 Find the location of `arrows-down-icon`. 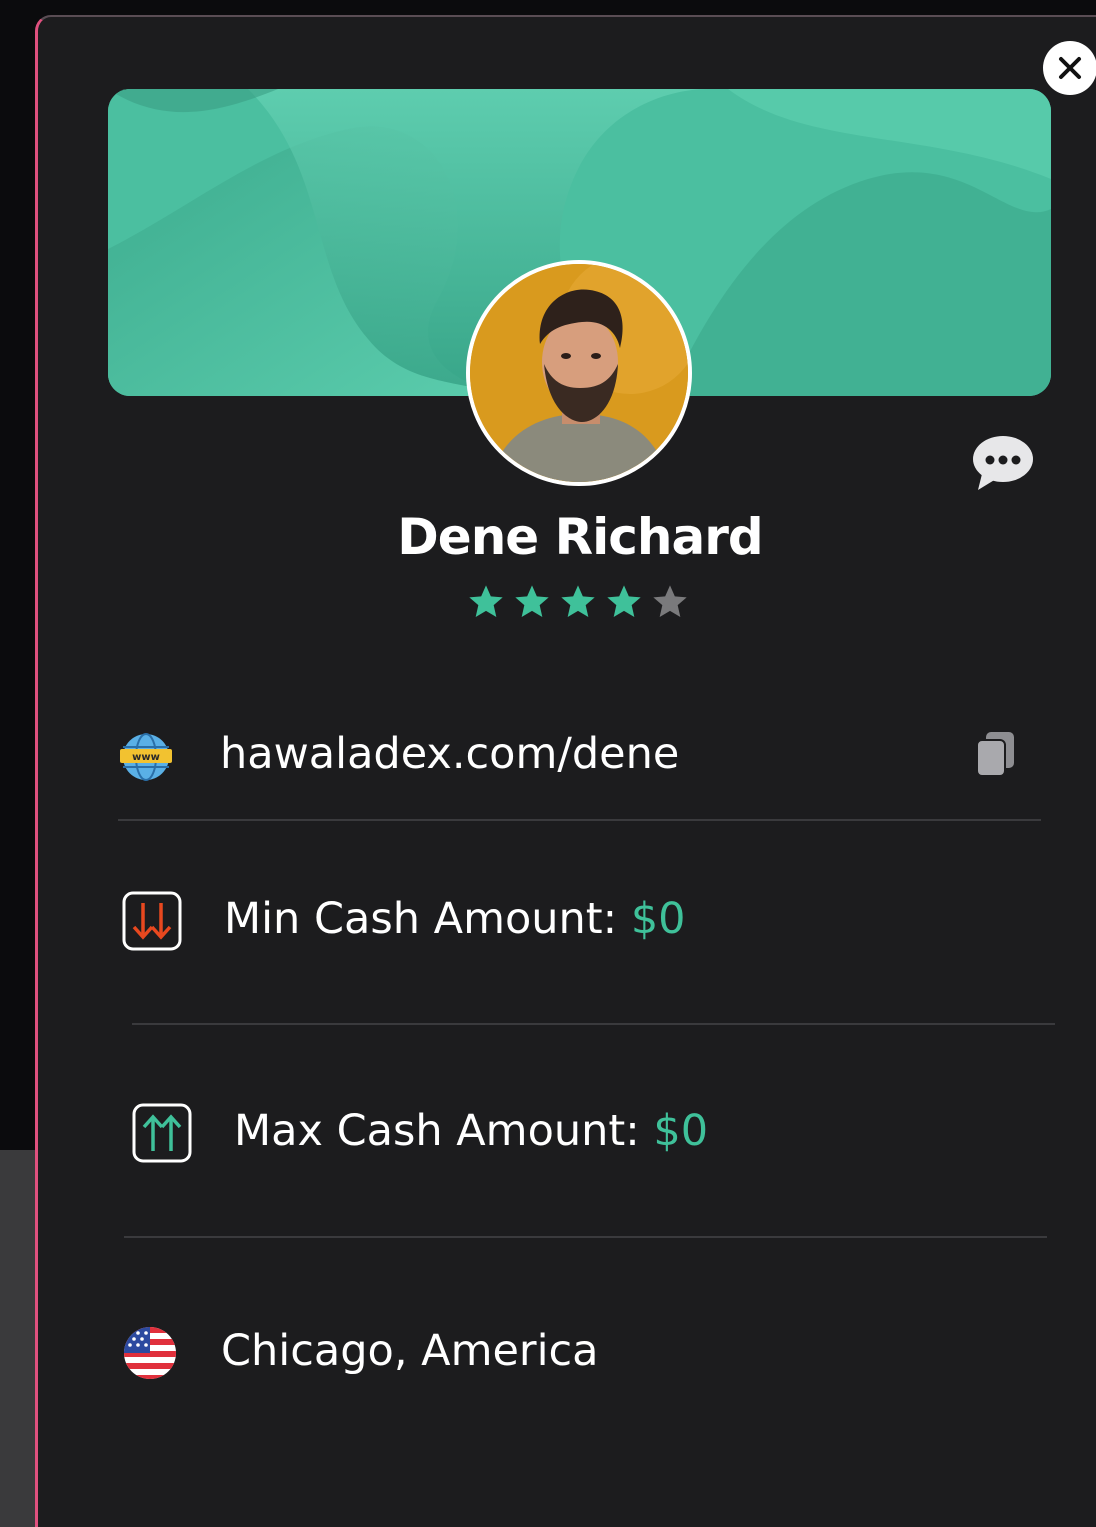

arrows-down-icon is located at coordinates (152, 923).